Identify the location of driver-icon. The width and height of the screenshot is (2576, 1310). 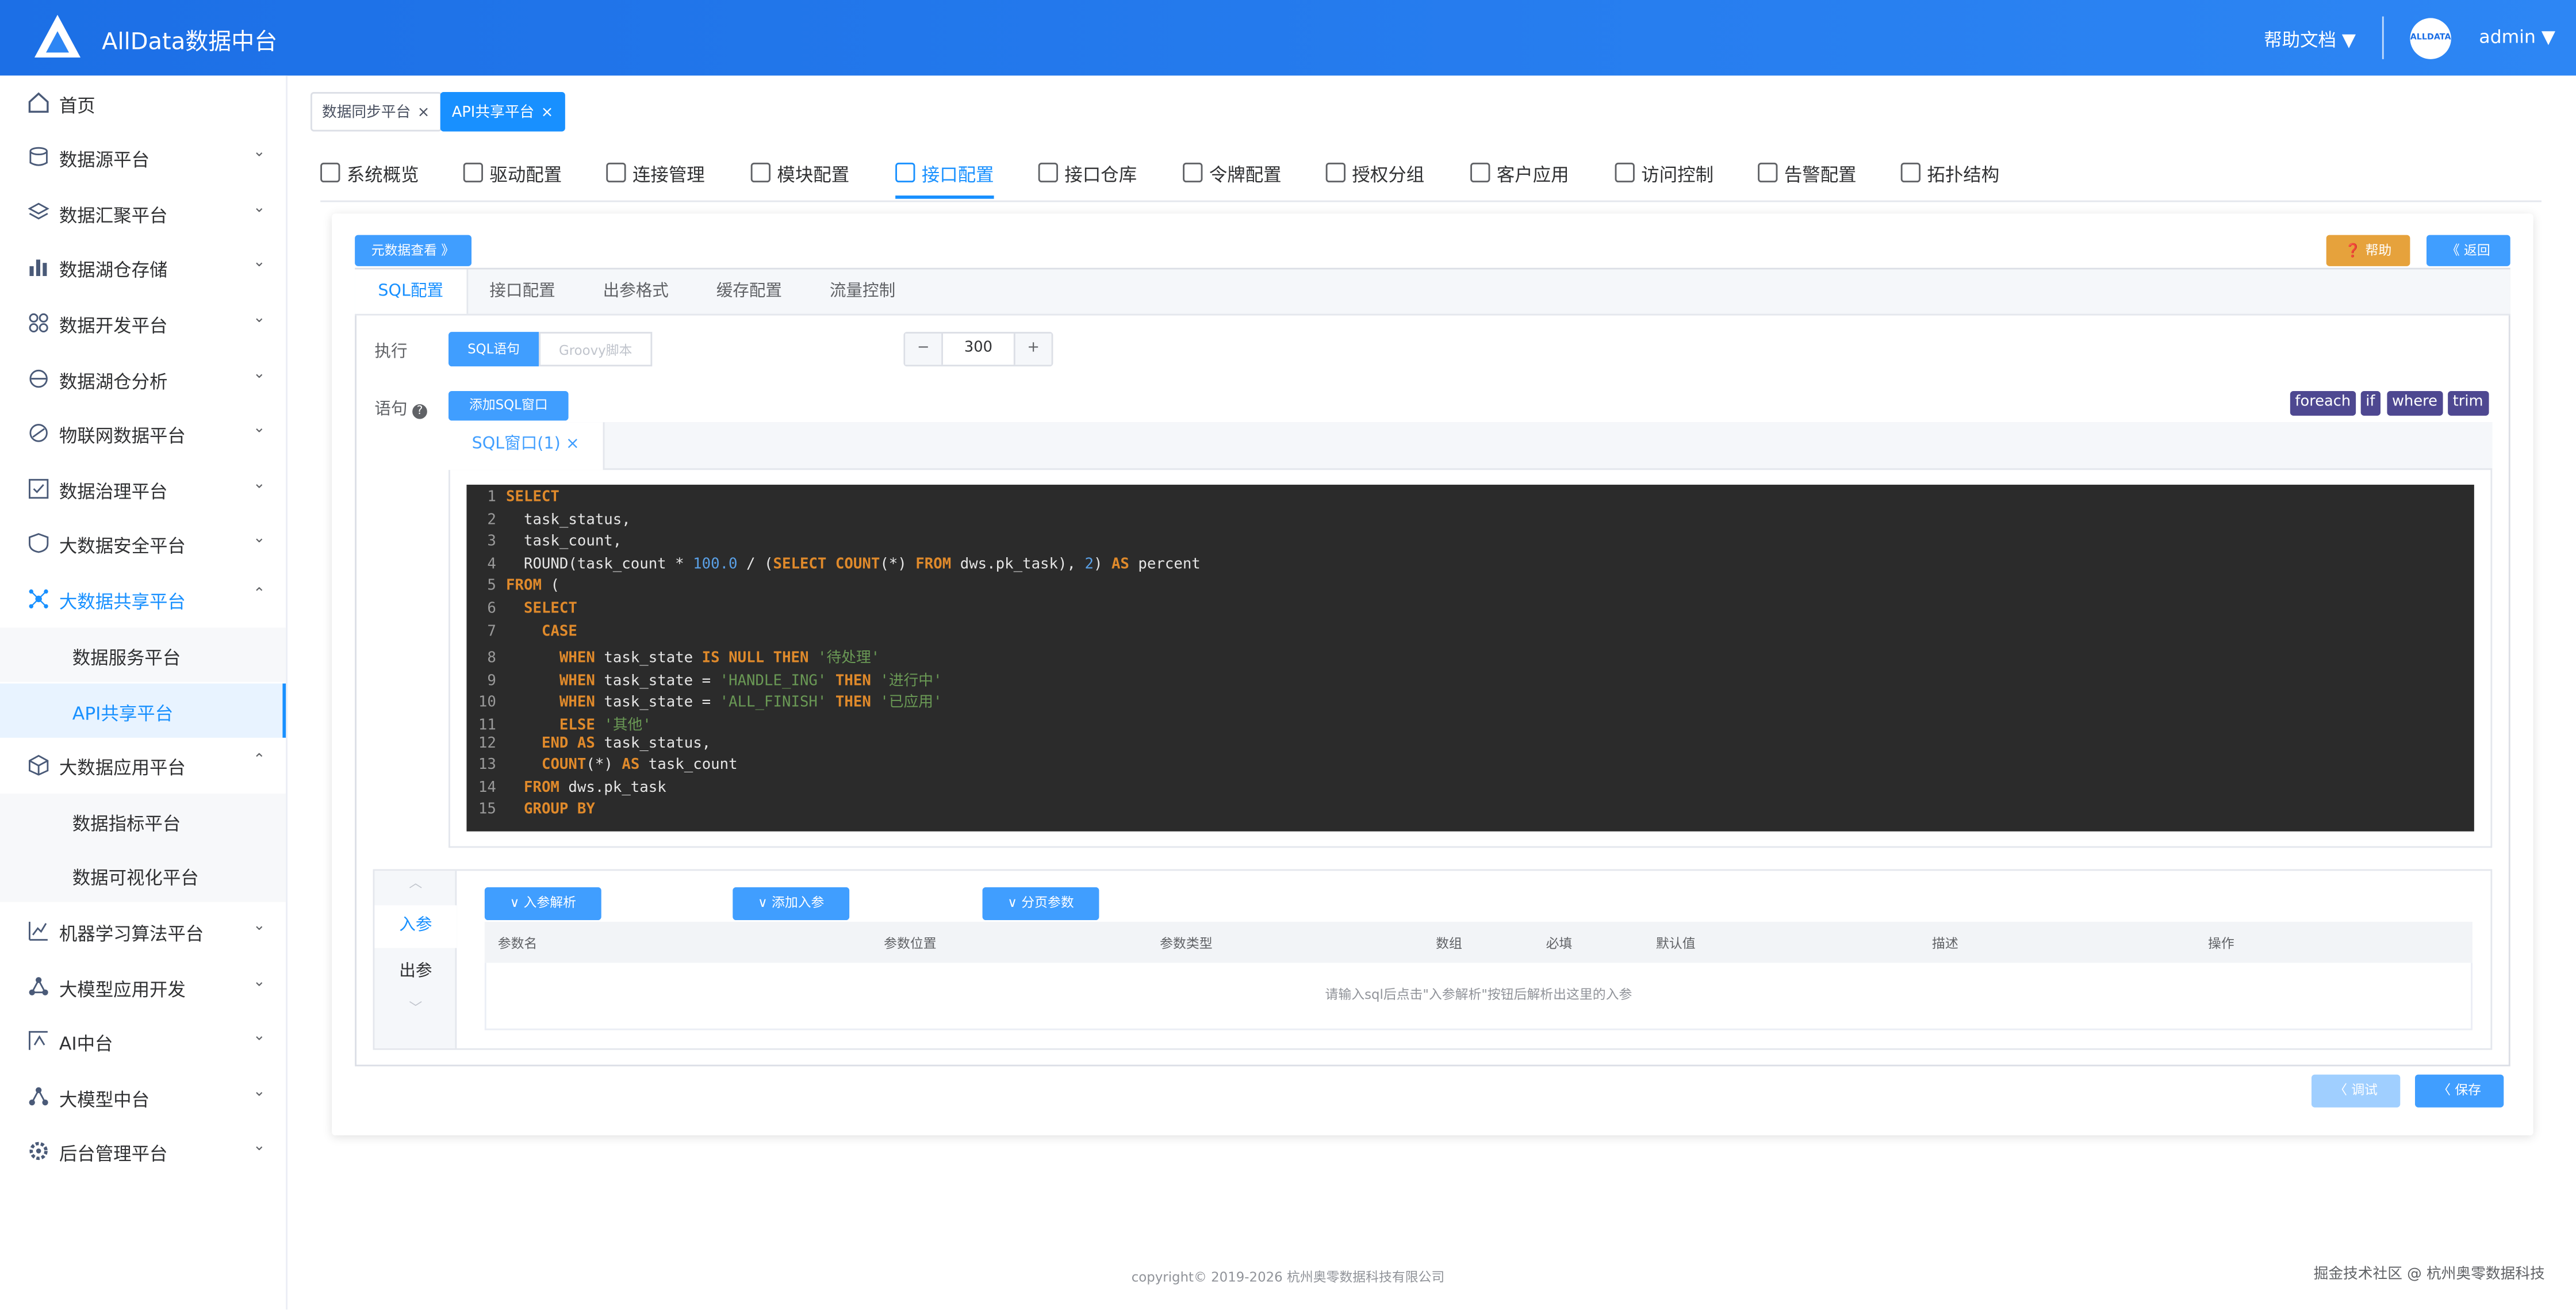
(473, 172).